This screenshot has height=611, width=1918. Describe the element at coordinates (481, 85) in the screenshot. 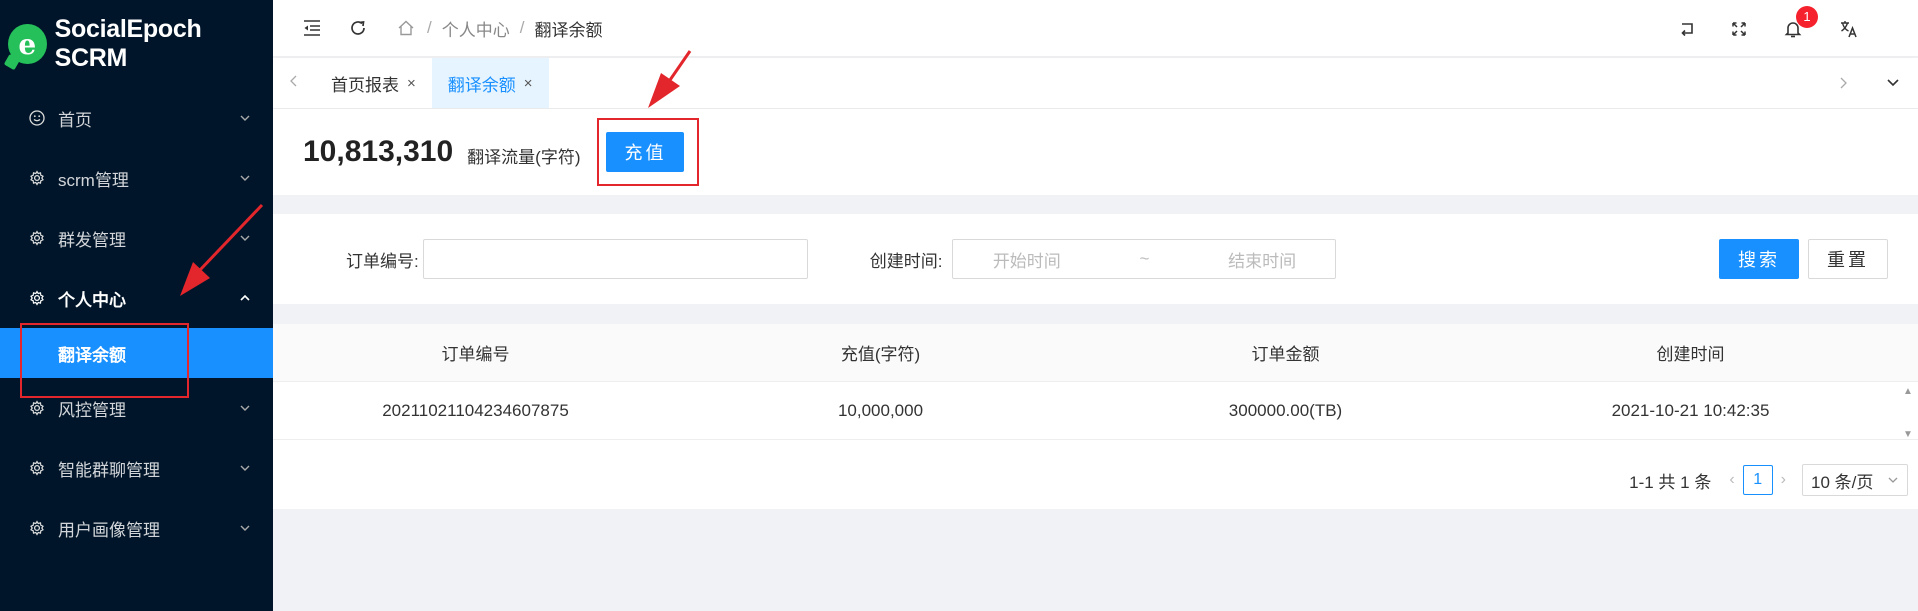

I see `tab-label: 翻译余额` at that location.